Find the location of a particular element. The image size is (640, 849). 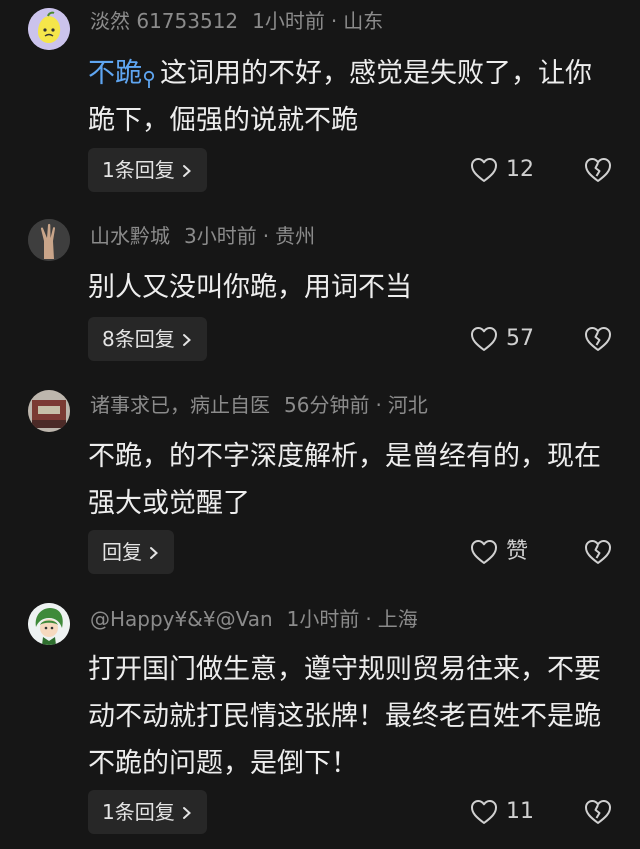

like-button: 12 is located at coordinates (502, 170).